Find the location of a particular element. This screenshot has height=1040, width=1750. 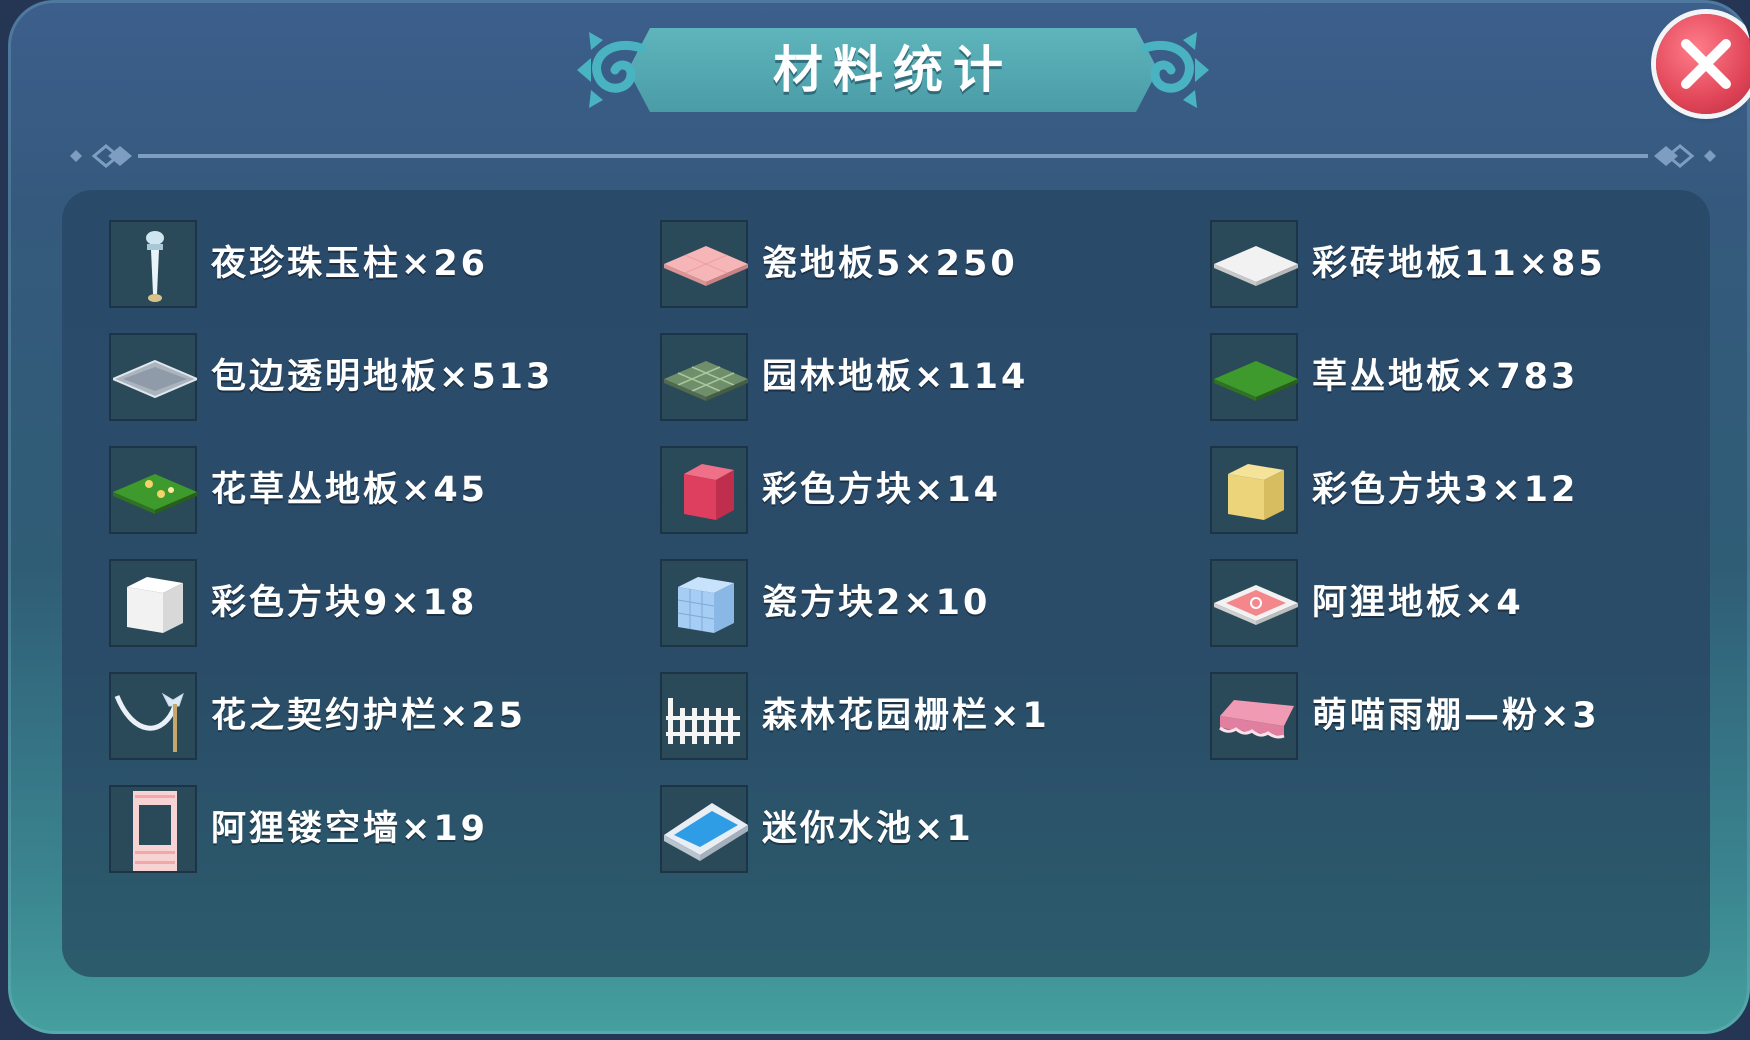

material-label: 包边透明地板×513 is located at coordinates (382, 377).